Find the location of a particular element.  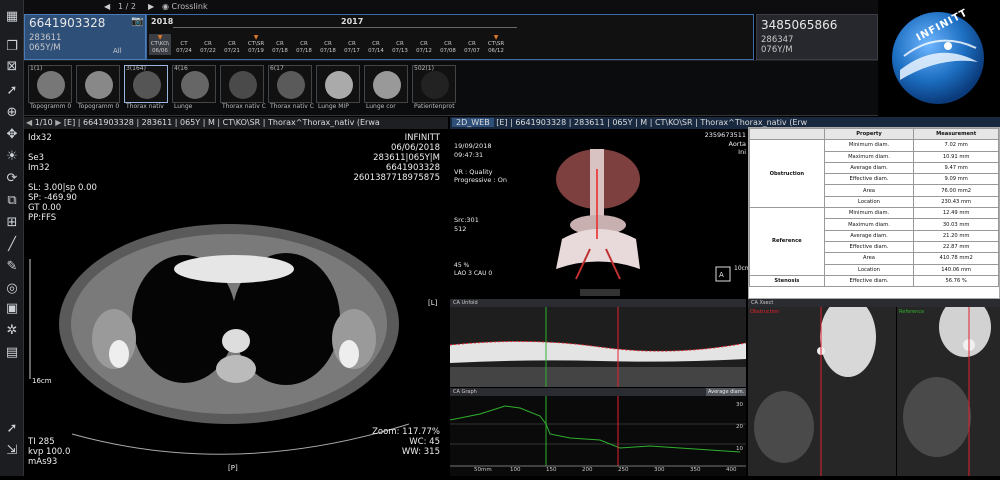

study-item: CR 07/08 is located at coordinates (448, 44).